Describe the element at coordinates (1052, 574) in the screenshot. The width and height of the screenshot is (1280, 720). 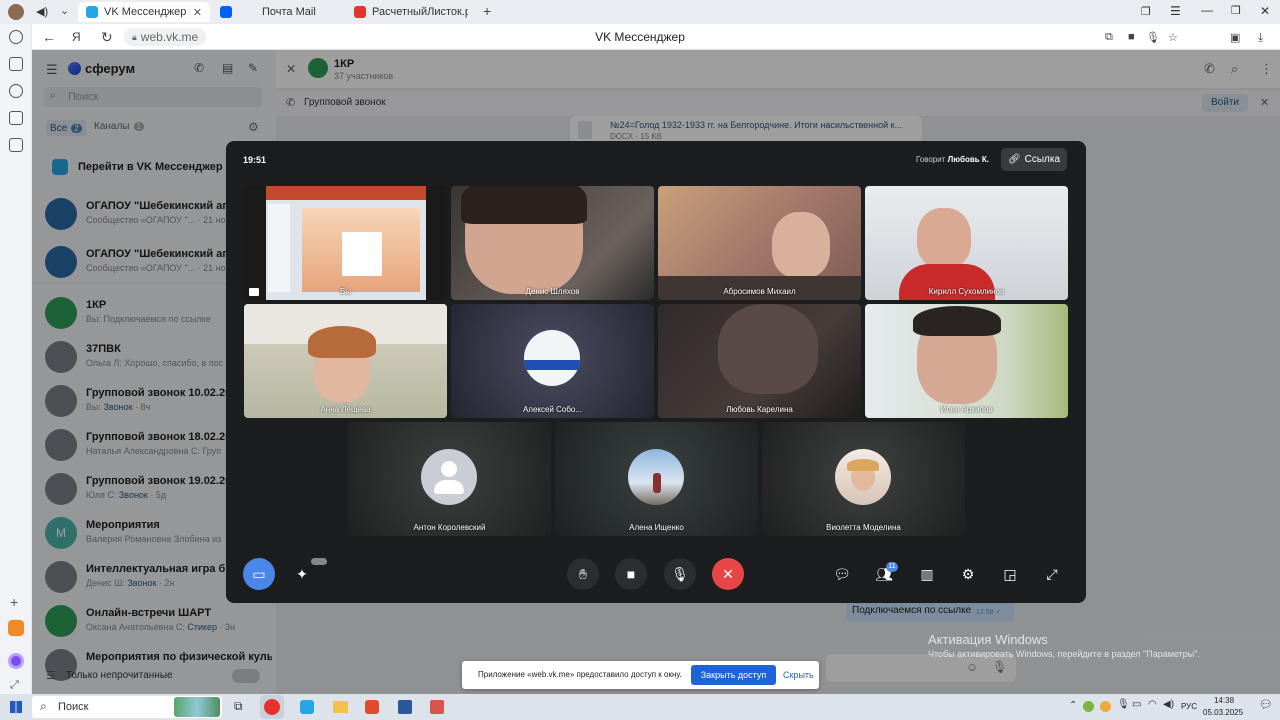
I see `fullscreen-call-icon: ⤢` at that location.